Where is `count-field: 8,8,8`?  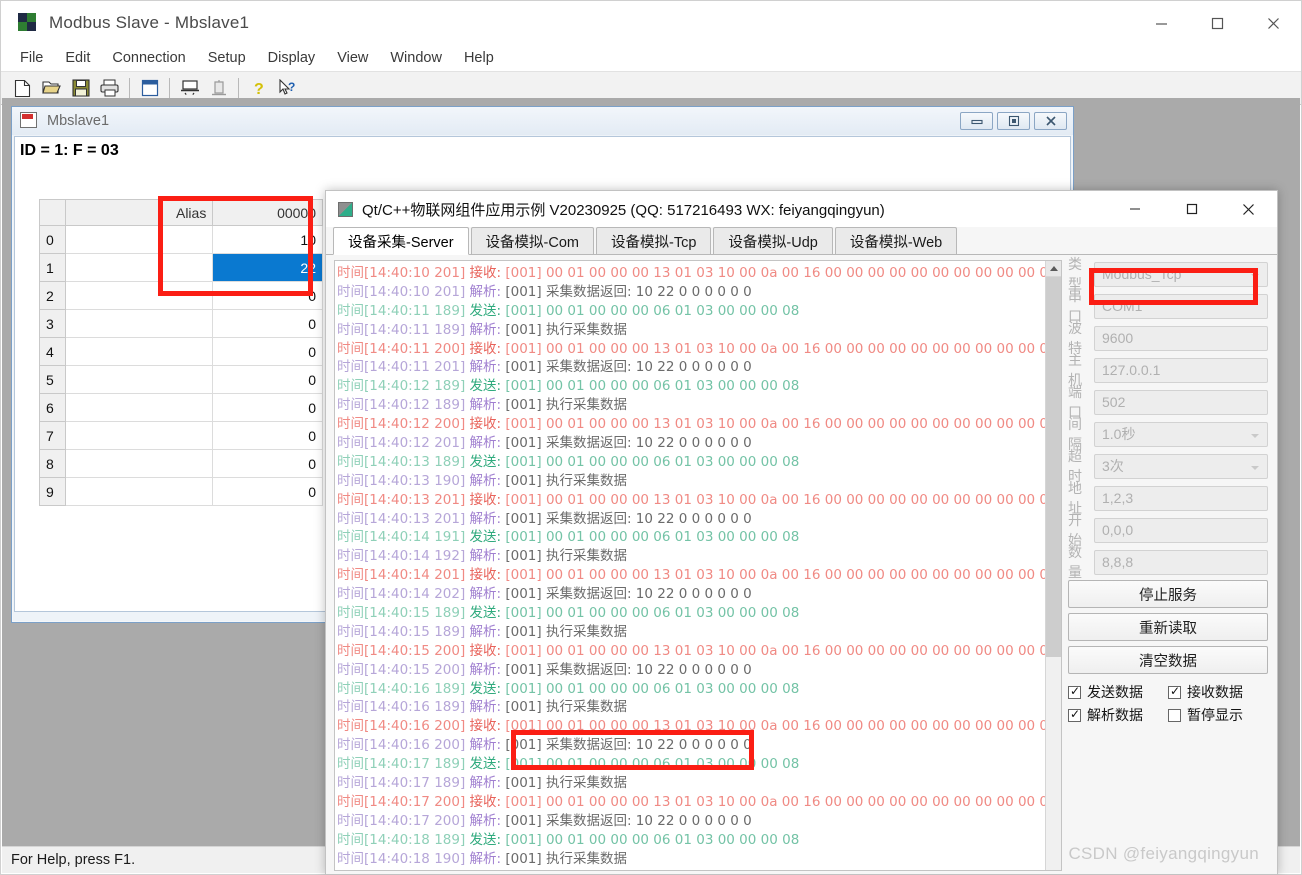 count-field: 8,8,8 is located at coordinates (1181, 562).